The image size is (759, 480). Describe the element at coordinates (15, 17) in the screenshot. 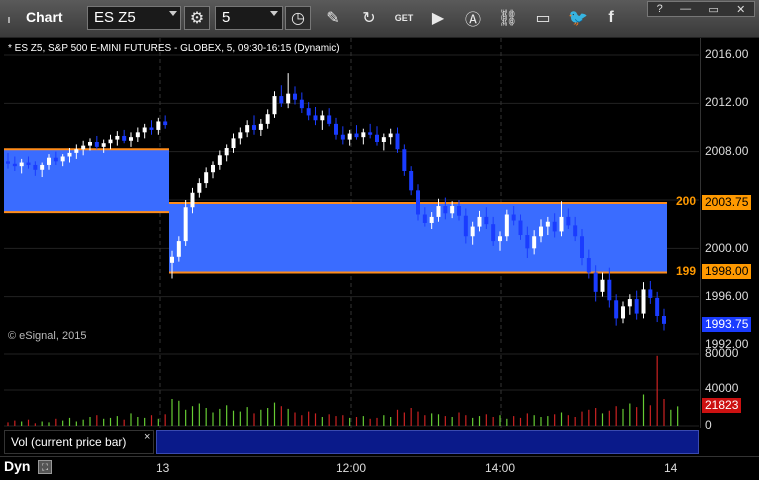

I see `chart-icon` at that location.